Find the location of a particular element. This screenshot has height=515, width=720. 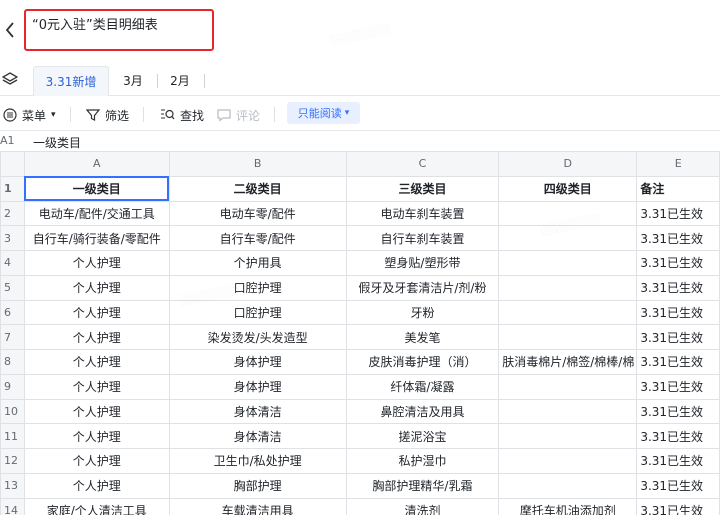

menu-button: 菜单 ▾ is located at coordinates (29, 115).